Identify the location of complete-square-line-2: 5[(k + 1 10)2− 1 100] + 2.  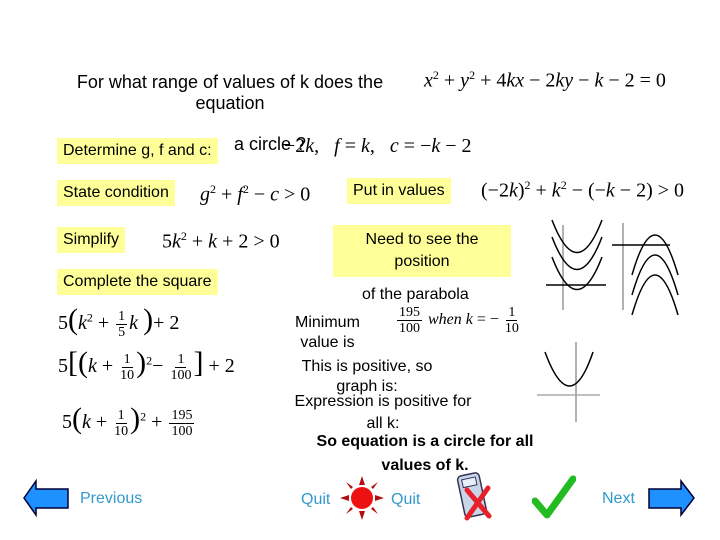
(146, 364).